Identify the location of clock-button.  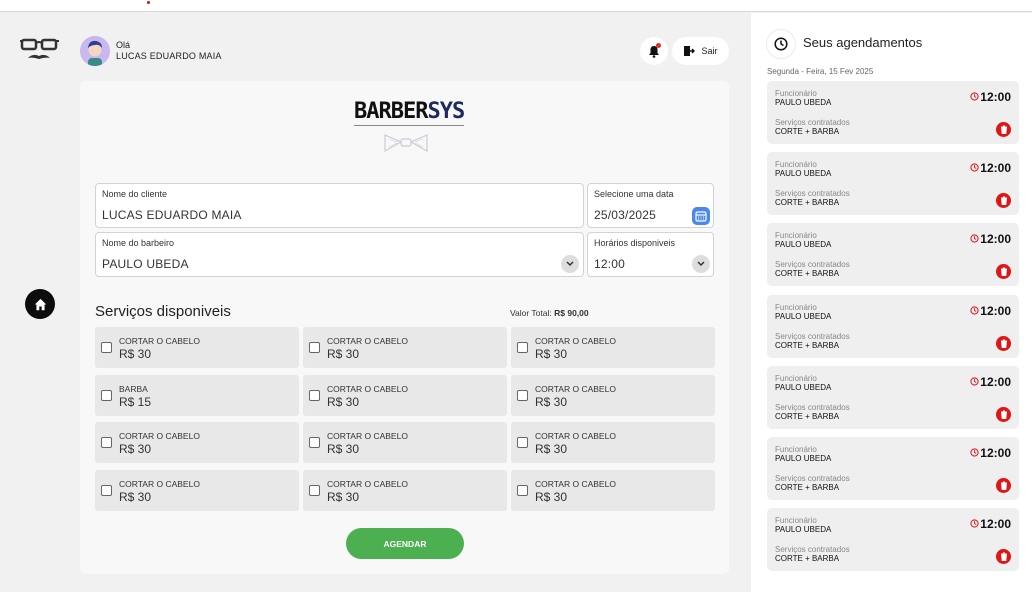
(781, 44).